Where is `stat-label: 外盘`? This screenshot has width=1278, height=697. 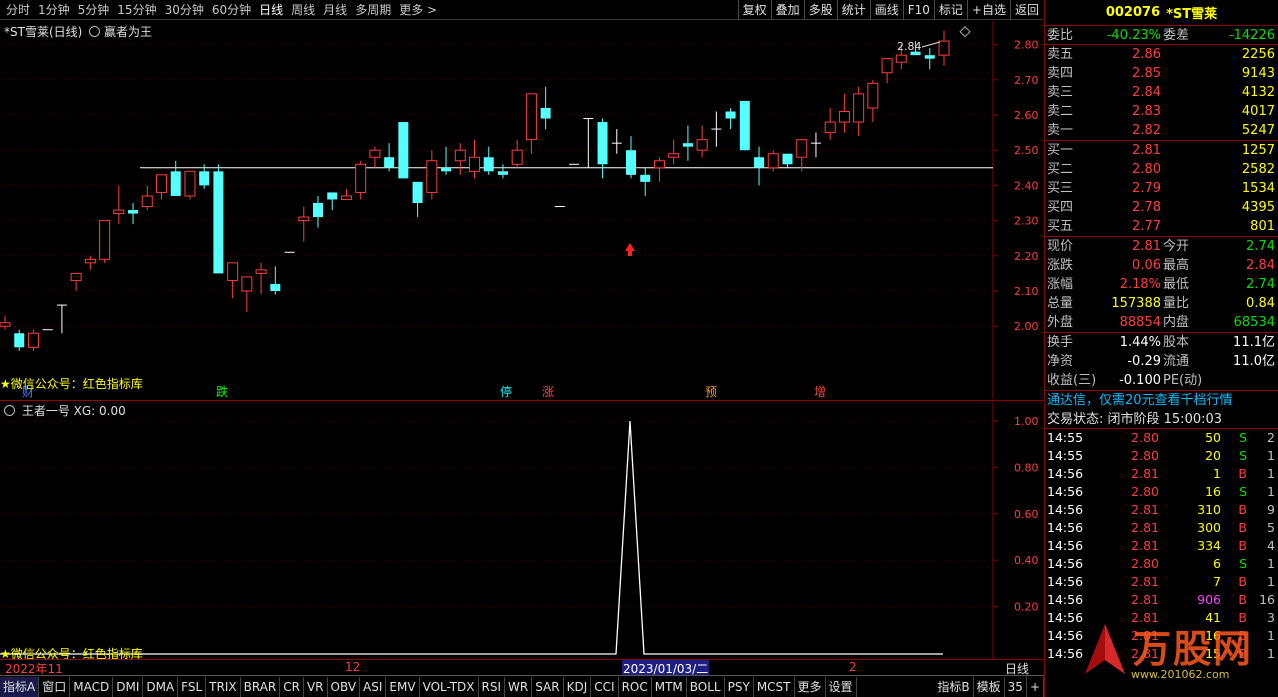
stat-label: 外盘 is located at coordinates (1060, 322).